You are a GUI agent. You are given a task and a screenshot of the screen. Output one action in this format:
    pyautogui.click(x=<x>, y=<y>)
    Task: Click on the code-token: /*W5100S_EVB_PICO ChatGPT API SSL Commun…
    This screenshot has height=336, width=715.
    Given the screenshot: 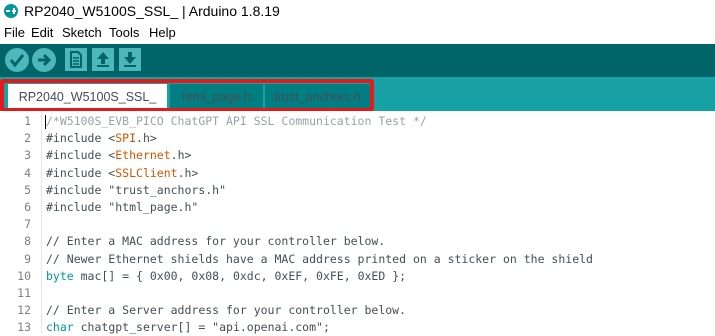 What is the action you would take?
    pyautogui.click(x=236, y=121)
    